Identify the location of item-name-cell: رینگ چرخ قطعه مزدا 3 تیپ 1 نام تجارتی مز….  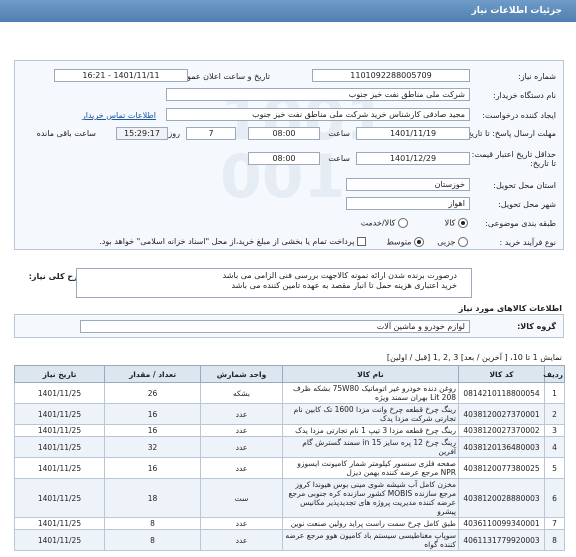
(370, 430).